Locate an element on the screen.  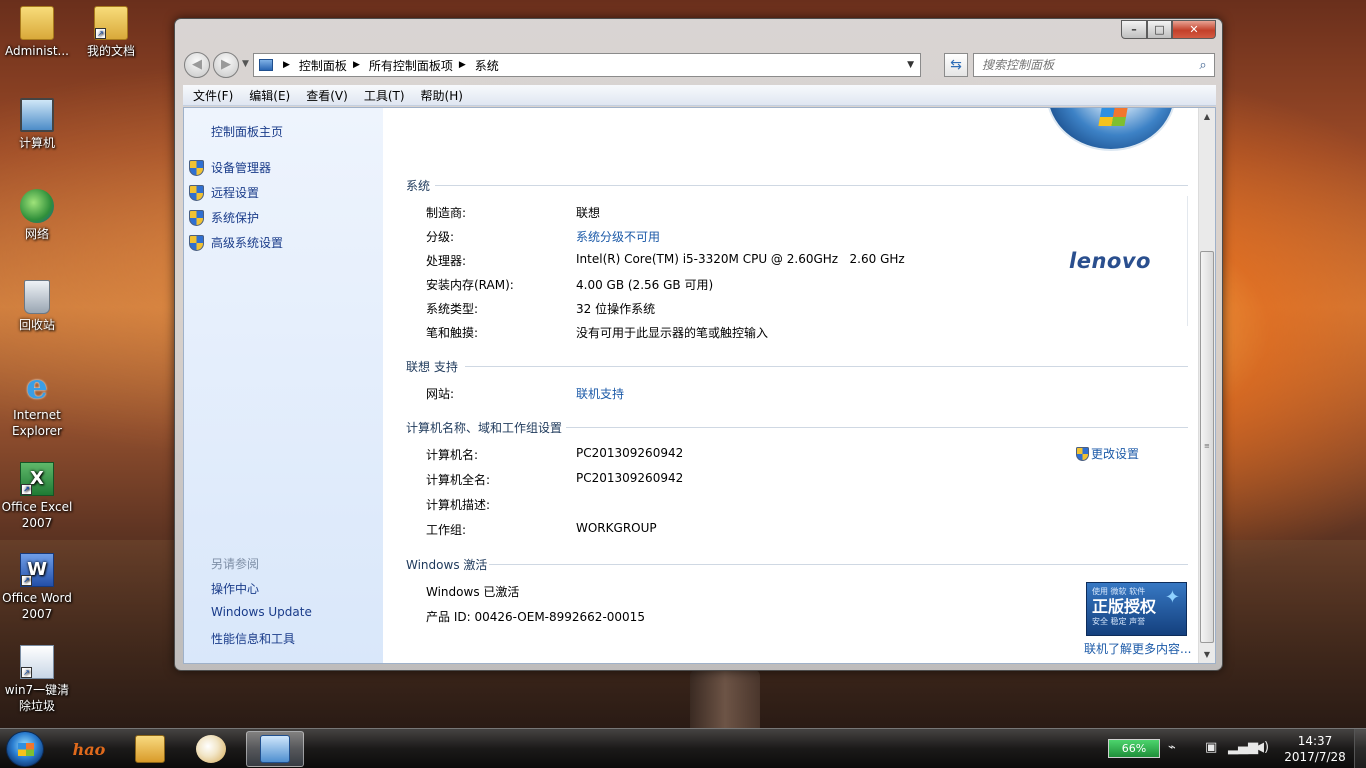
menu-view: 查看(V) is located at coordinates (327, 95).